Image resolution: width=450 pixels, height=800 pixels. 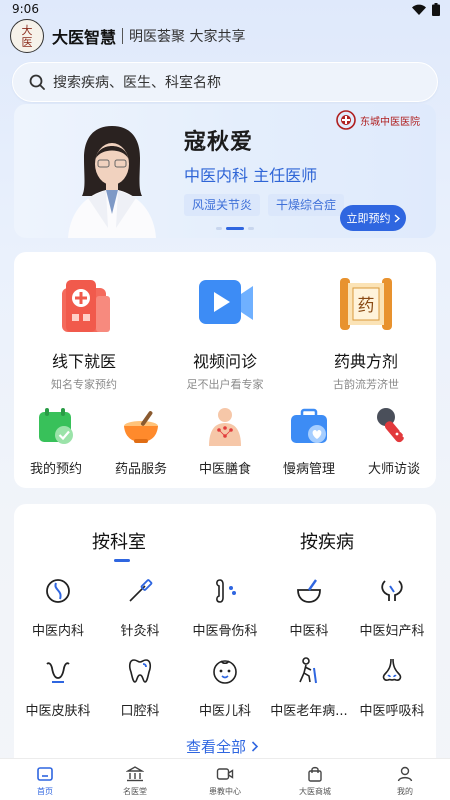 What do you see at coordinates (25, 9) in the screenshot?
I see `status-time: 9:06` at bounding box center [25, 9].